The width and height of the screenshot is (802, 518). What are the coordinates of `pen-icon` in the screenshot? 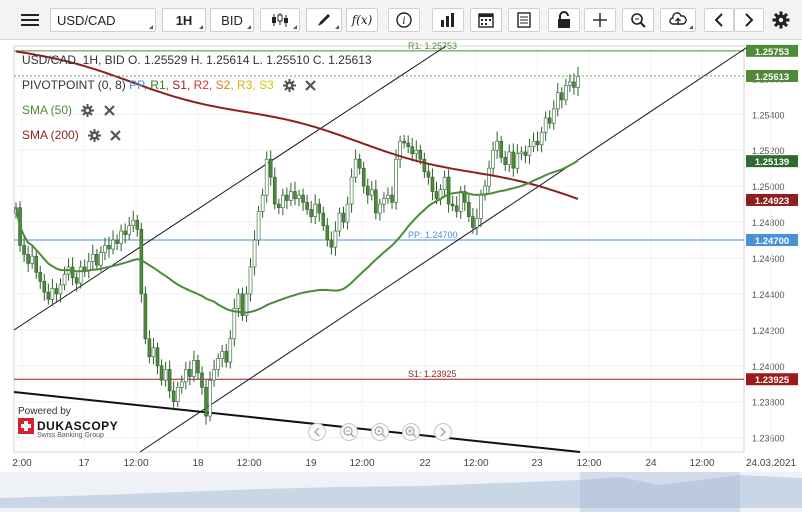 It's located at (324, 20).